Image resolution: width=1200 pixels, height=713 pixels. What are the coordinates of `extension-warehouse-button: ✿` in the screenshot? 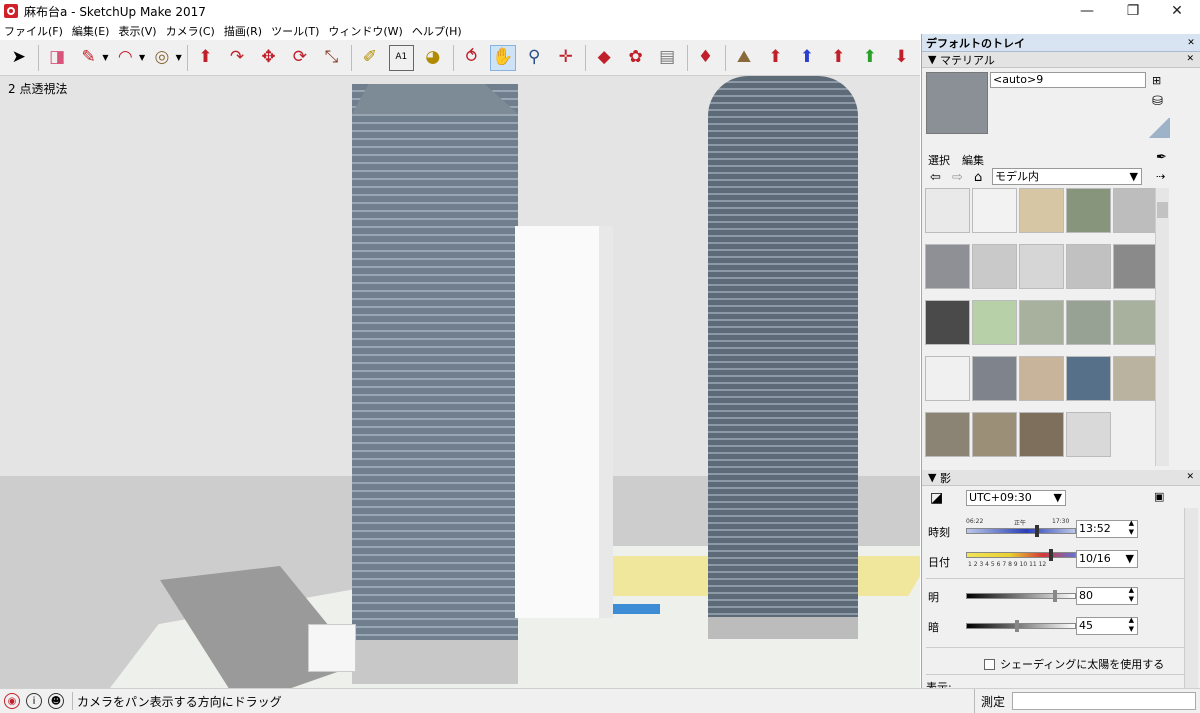 It's located at (635, 58).